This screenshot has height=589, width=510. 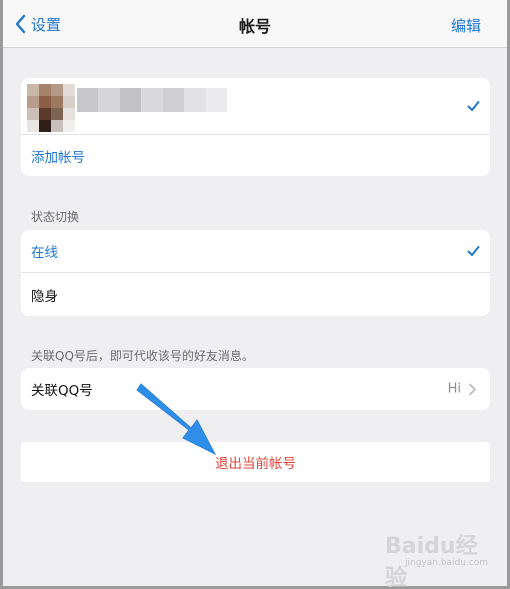 What do you see at coordinates (44, 296) in the screenshot?
I see `status-invisible-label: 隐身` at bounding box center [44, 296].